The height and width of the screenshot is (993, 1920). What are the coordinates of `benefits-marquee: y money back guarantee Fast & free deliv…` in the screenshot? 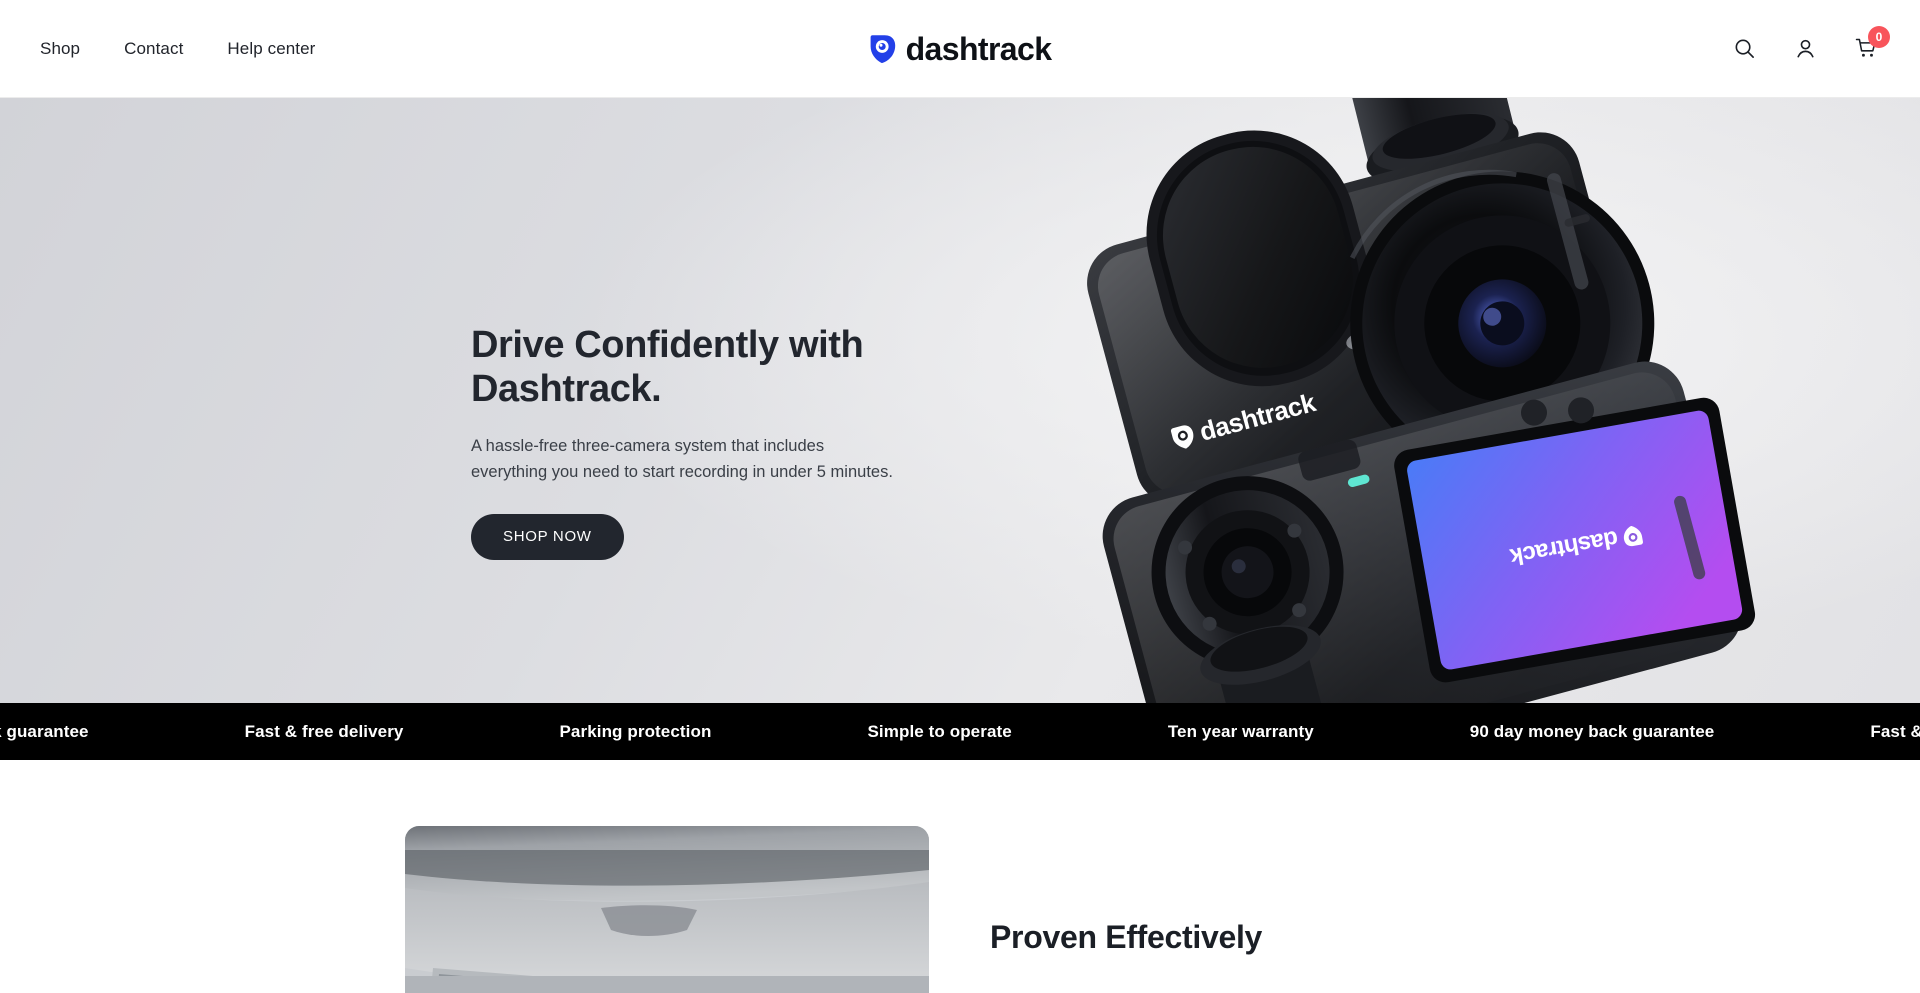 It's located at (960, 731).